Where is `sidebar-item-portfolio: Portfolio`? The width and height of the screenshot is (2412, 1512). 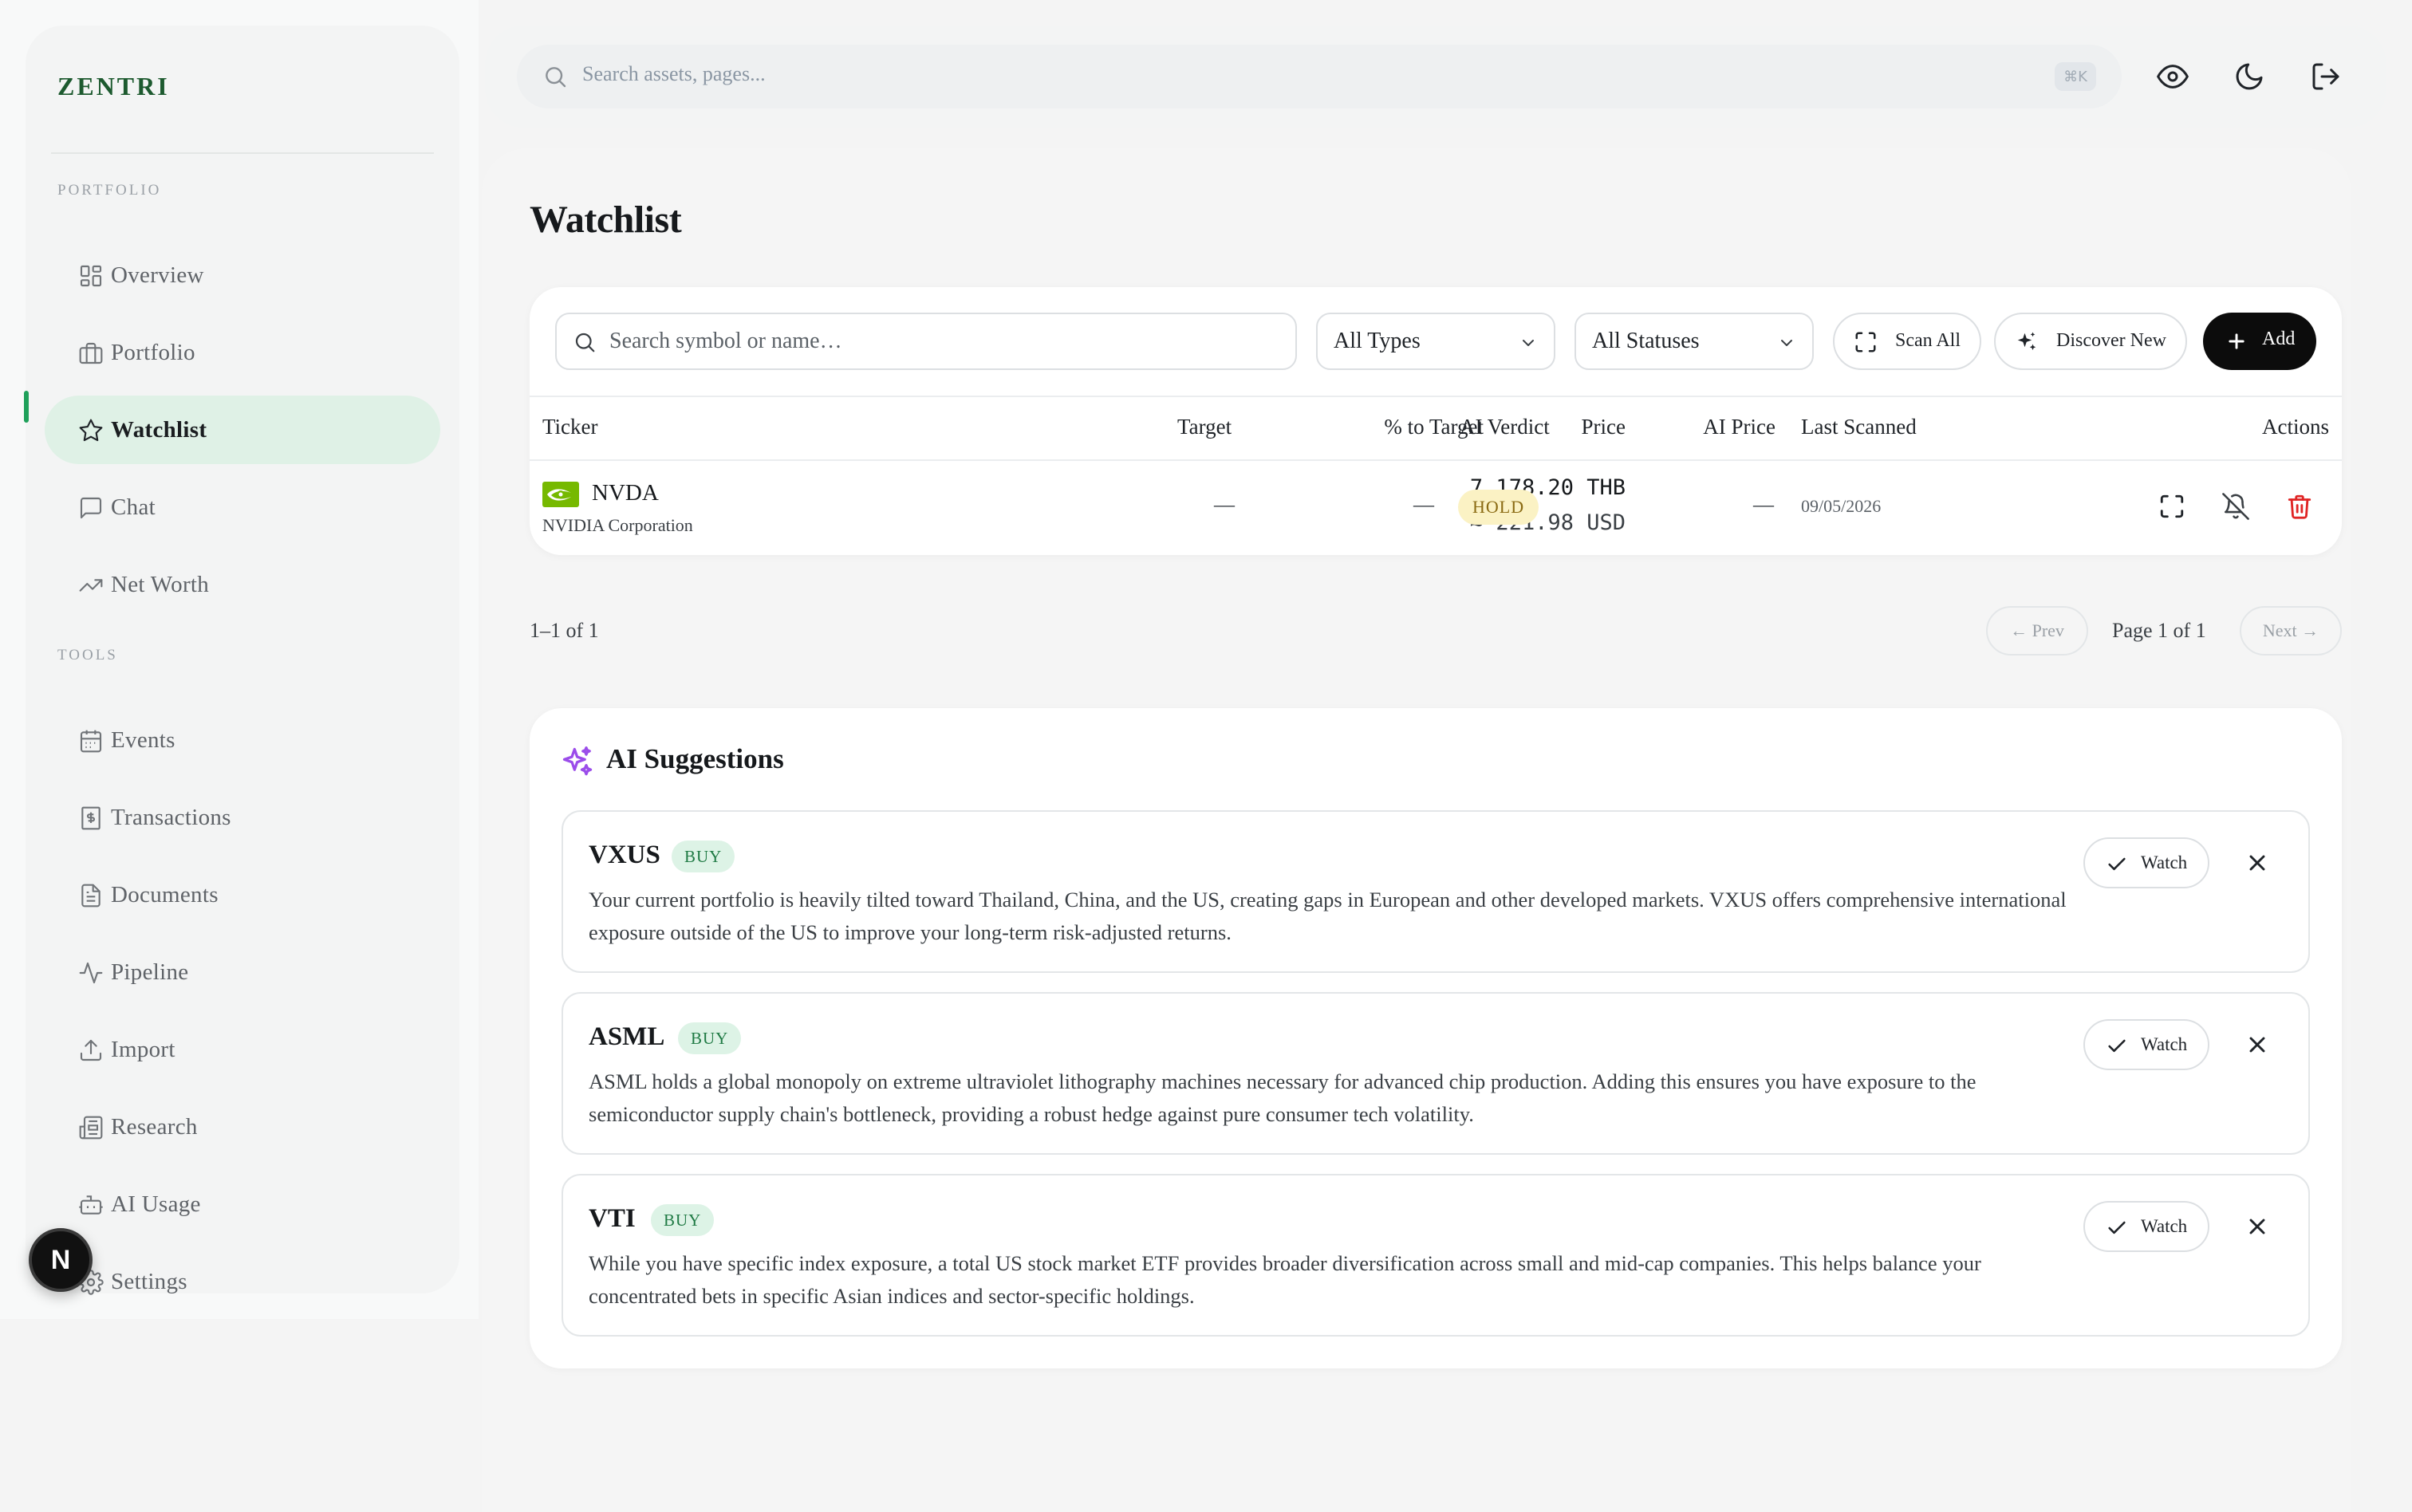
sidebar-item-portfolio: Portfolio is located at coordinates (243, 352).